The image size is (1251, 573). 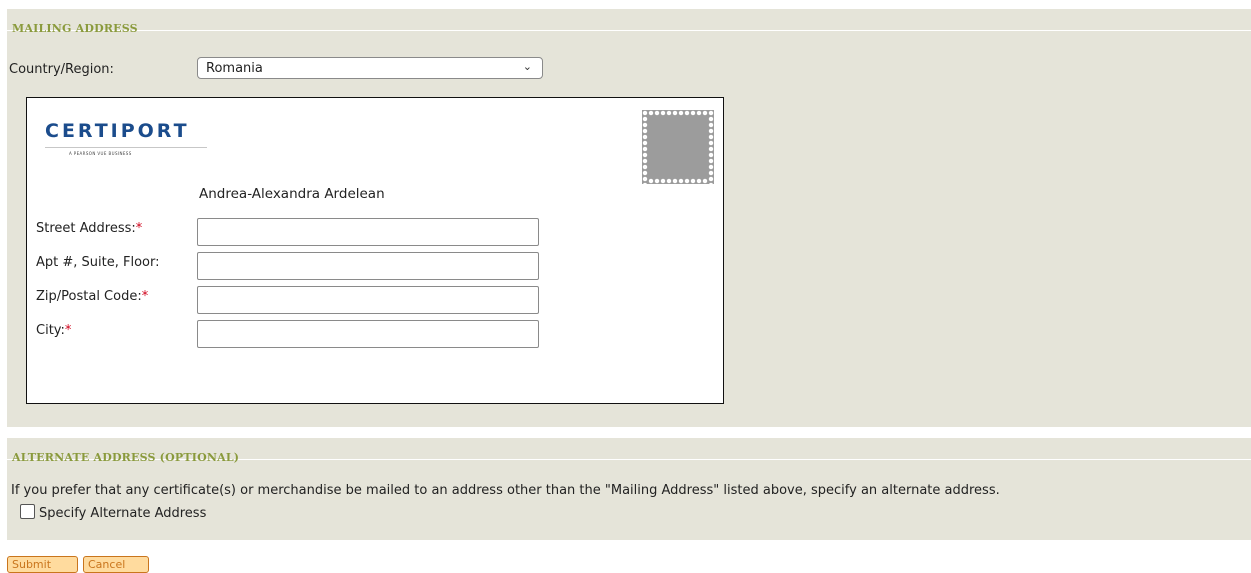 I want to click on alternate-address-checkbox, so click(x=27, y=511).